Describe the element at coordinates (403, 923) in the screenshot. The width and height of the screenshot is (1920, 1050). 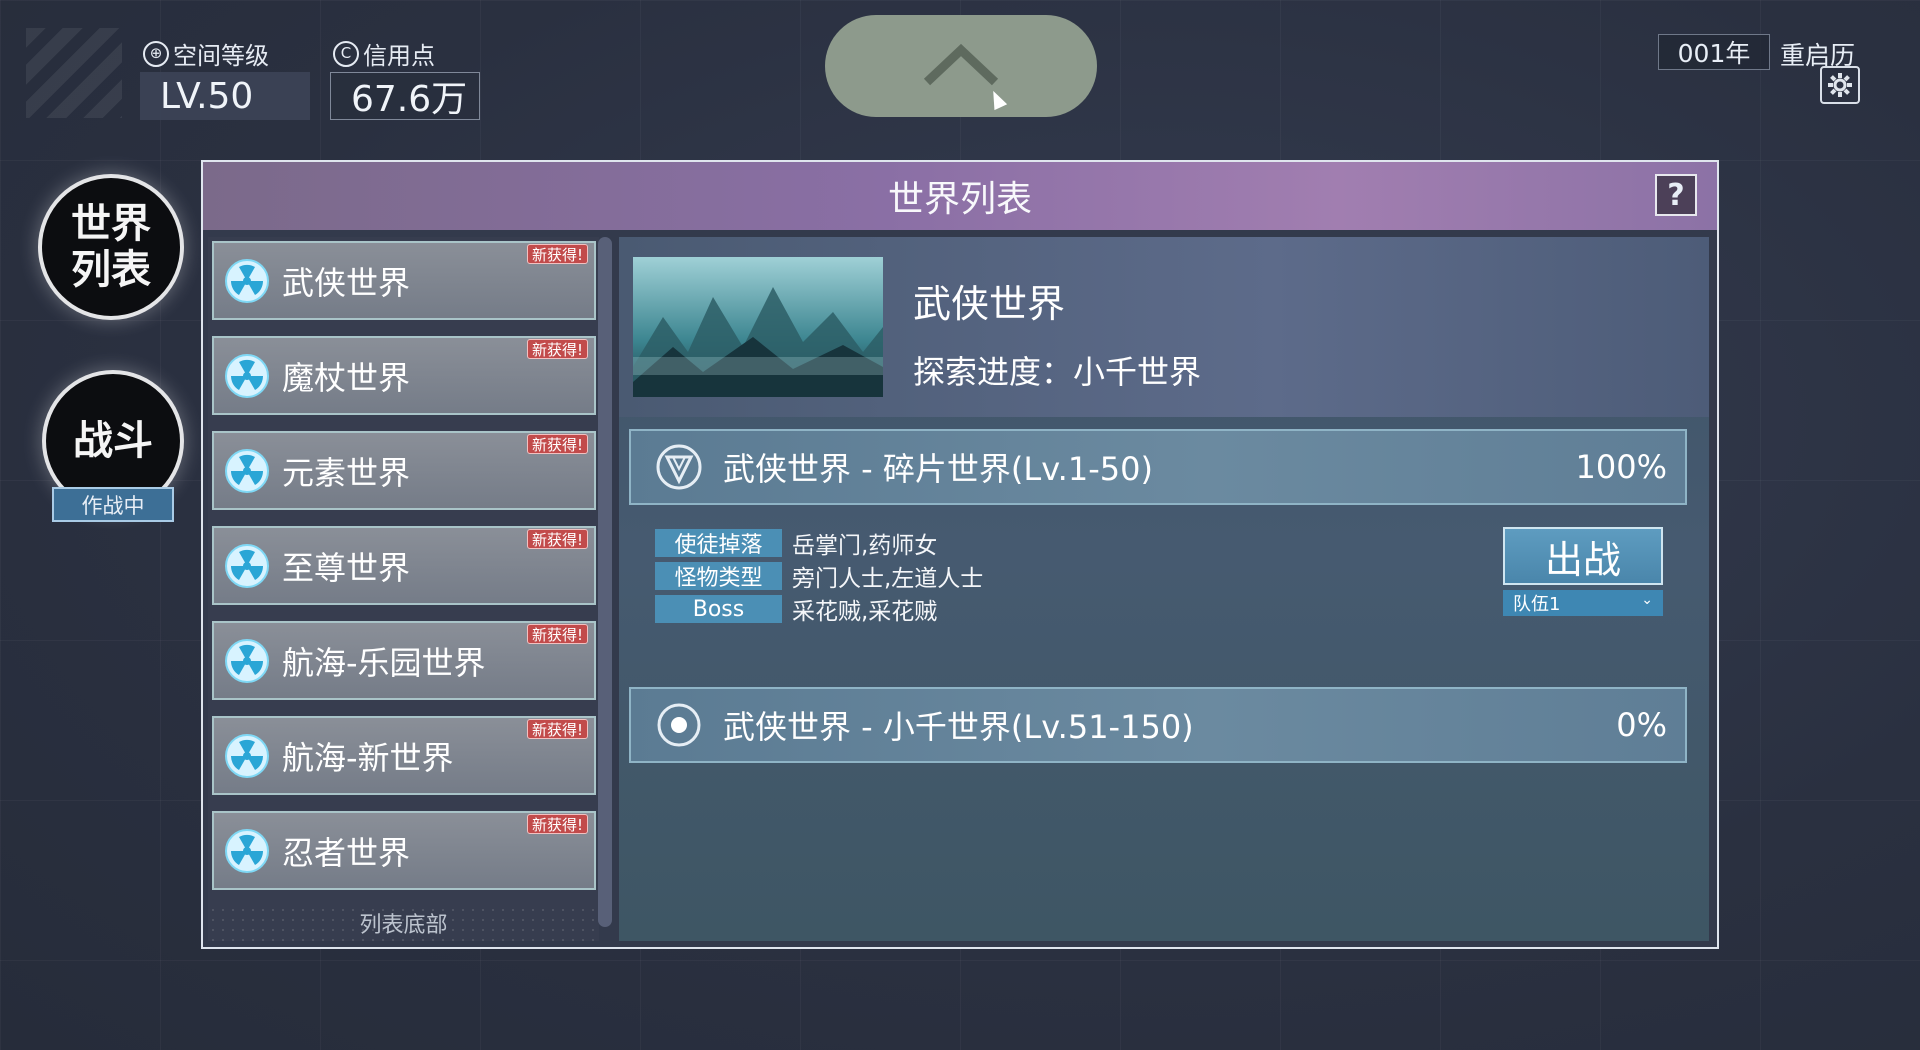
I see `list-footer: 列表底部` at that location.